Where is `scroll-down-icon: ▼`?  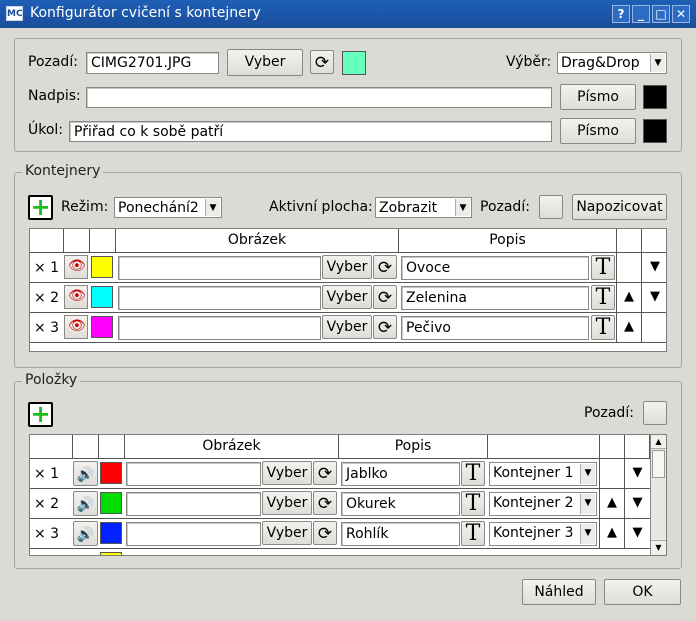 scroll-down-icon: ▼ is located at coordinates (658, 547).